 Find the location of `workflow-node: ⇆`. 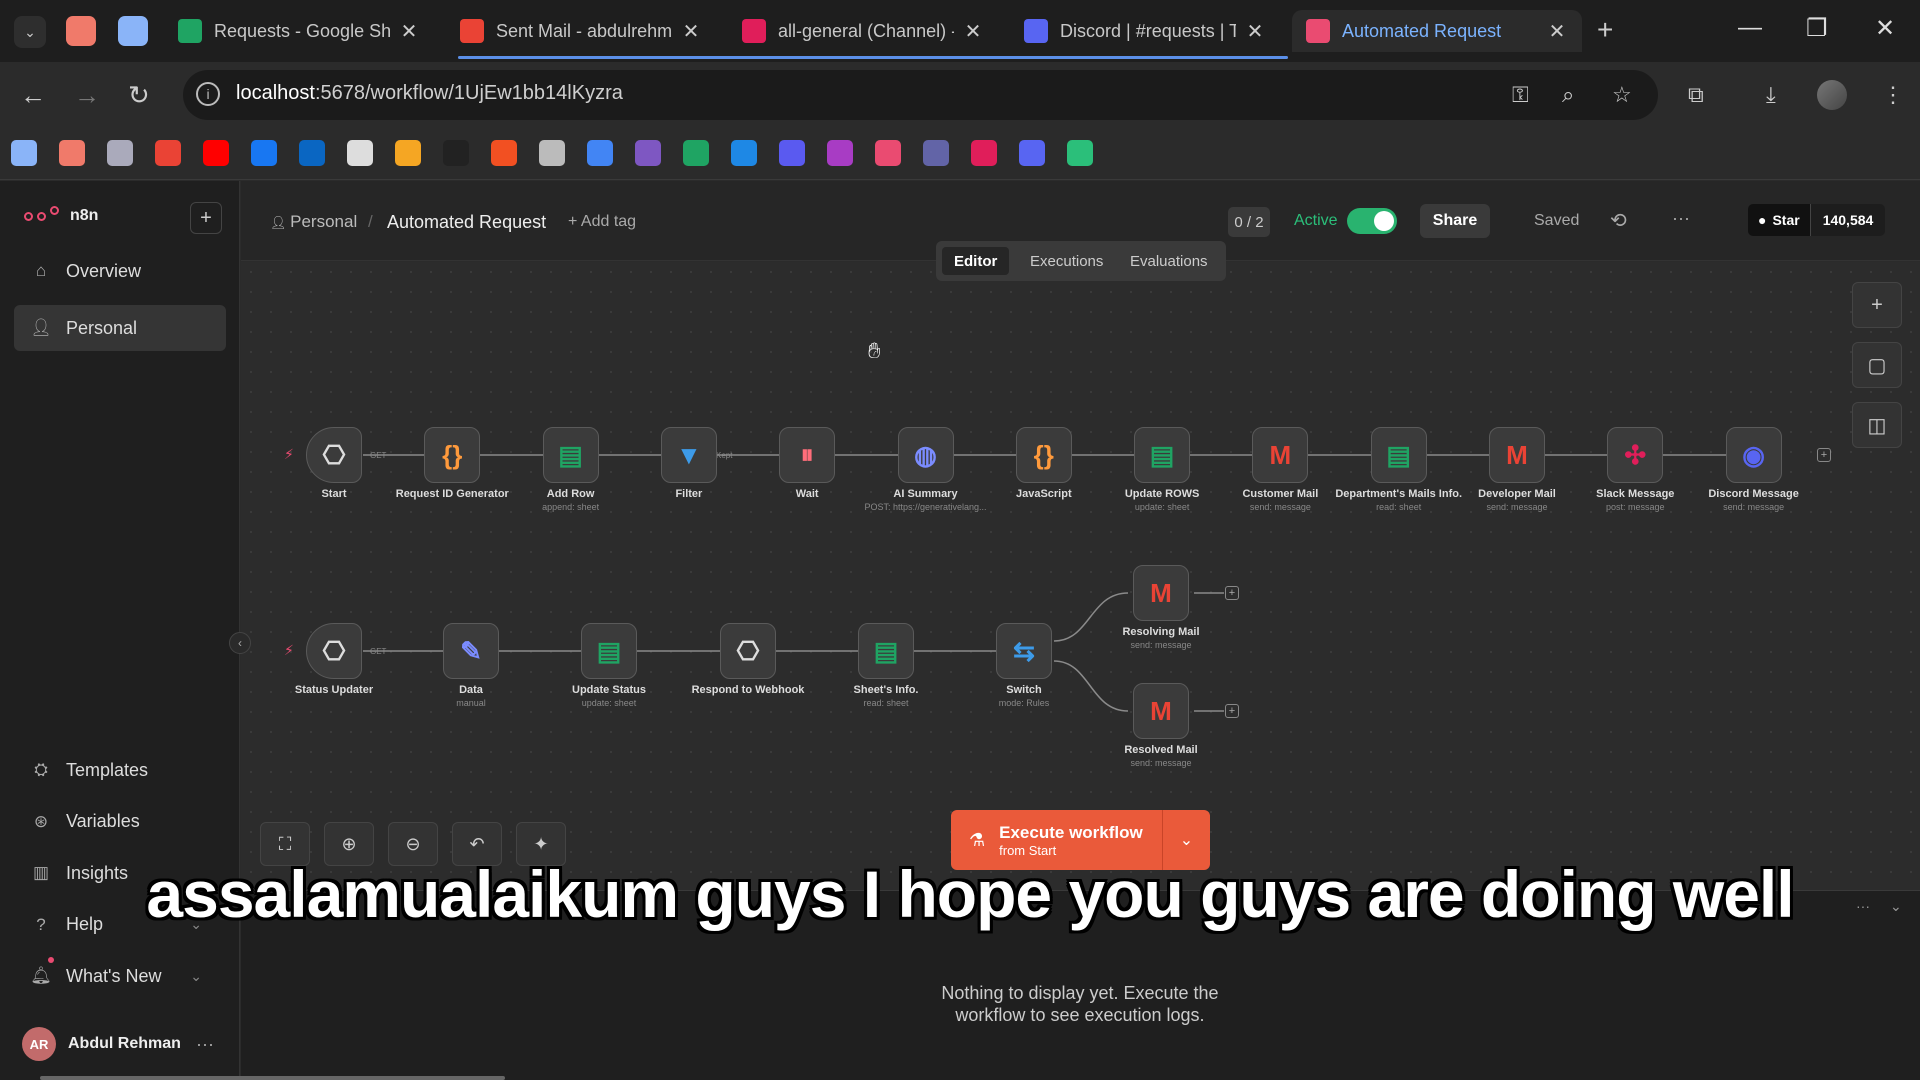

workflow-node: ⇆ is located at coordinates (1024, 651).